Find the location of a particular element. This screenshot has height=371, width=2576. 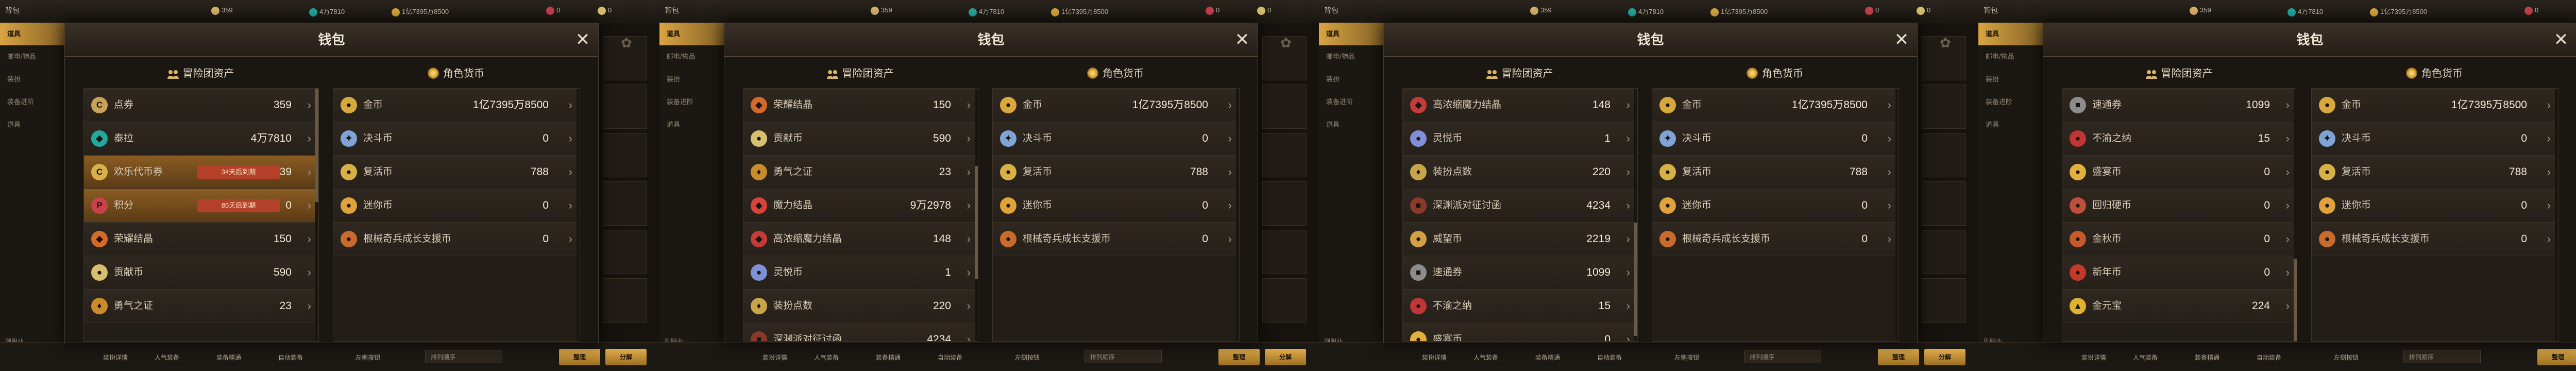

currency-row: ● 金秋币 0 › is located at coordinates (2179, 239).